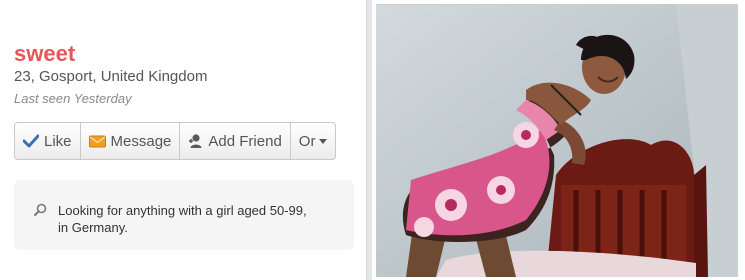 Image resolution: width=745 pixels, height=280 pixels. I want to click on caret-down-icon, so click(323, 141).